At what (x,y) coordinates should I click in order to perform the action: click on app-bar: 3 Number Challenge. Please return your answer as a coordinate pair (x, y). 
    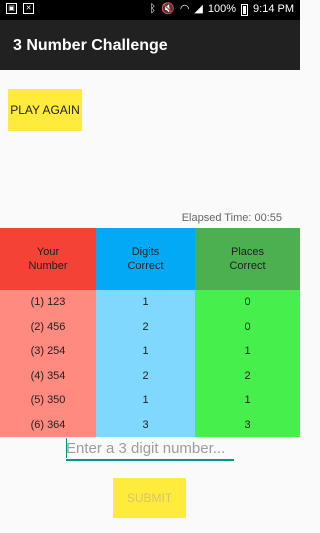
    Looking at the image, I should click on (150, 45).